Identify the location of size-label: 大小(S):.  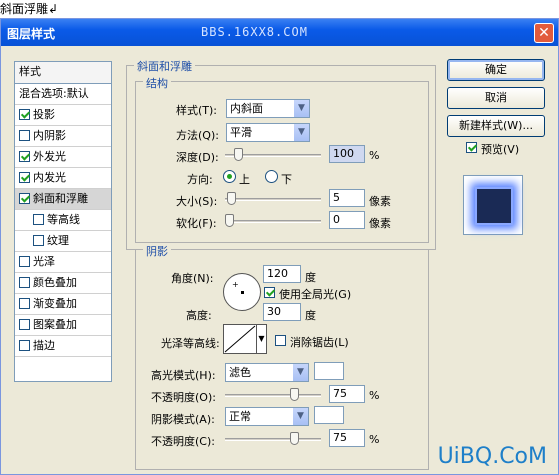
(197, 201).